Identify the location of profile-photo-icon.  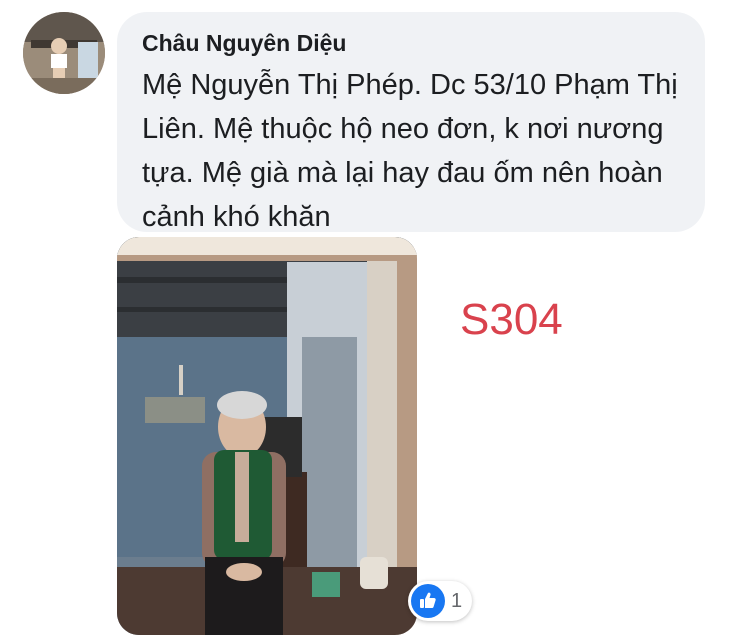
(64, 53).